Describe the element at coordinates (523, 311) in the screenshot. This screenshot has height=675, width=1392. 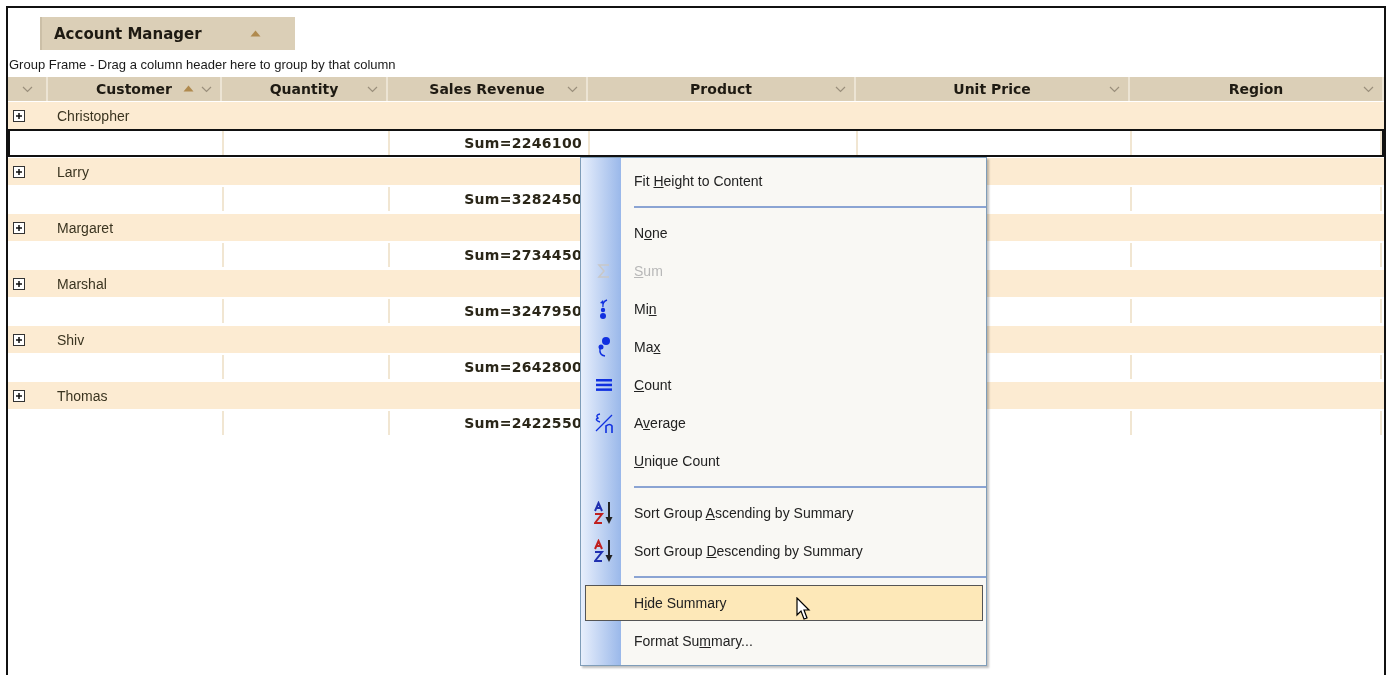
I see `summary-value: Sum=3247950` at that location.